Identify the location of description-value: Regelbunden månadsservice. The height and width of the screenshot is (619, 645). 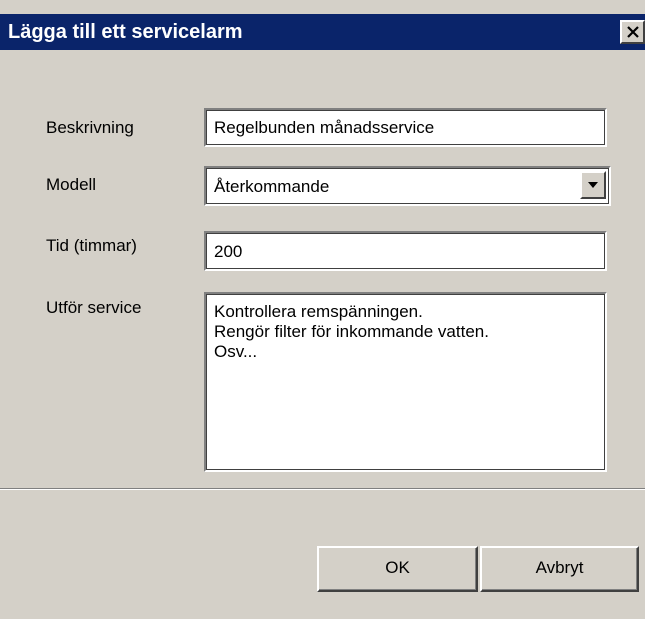
(324, 127).